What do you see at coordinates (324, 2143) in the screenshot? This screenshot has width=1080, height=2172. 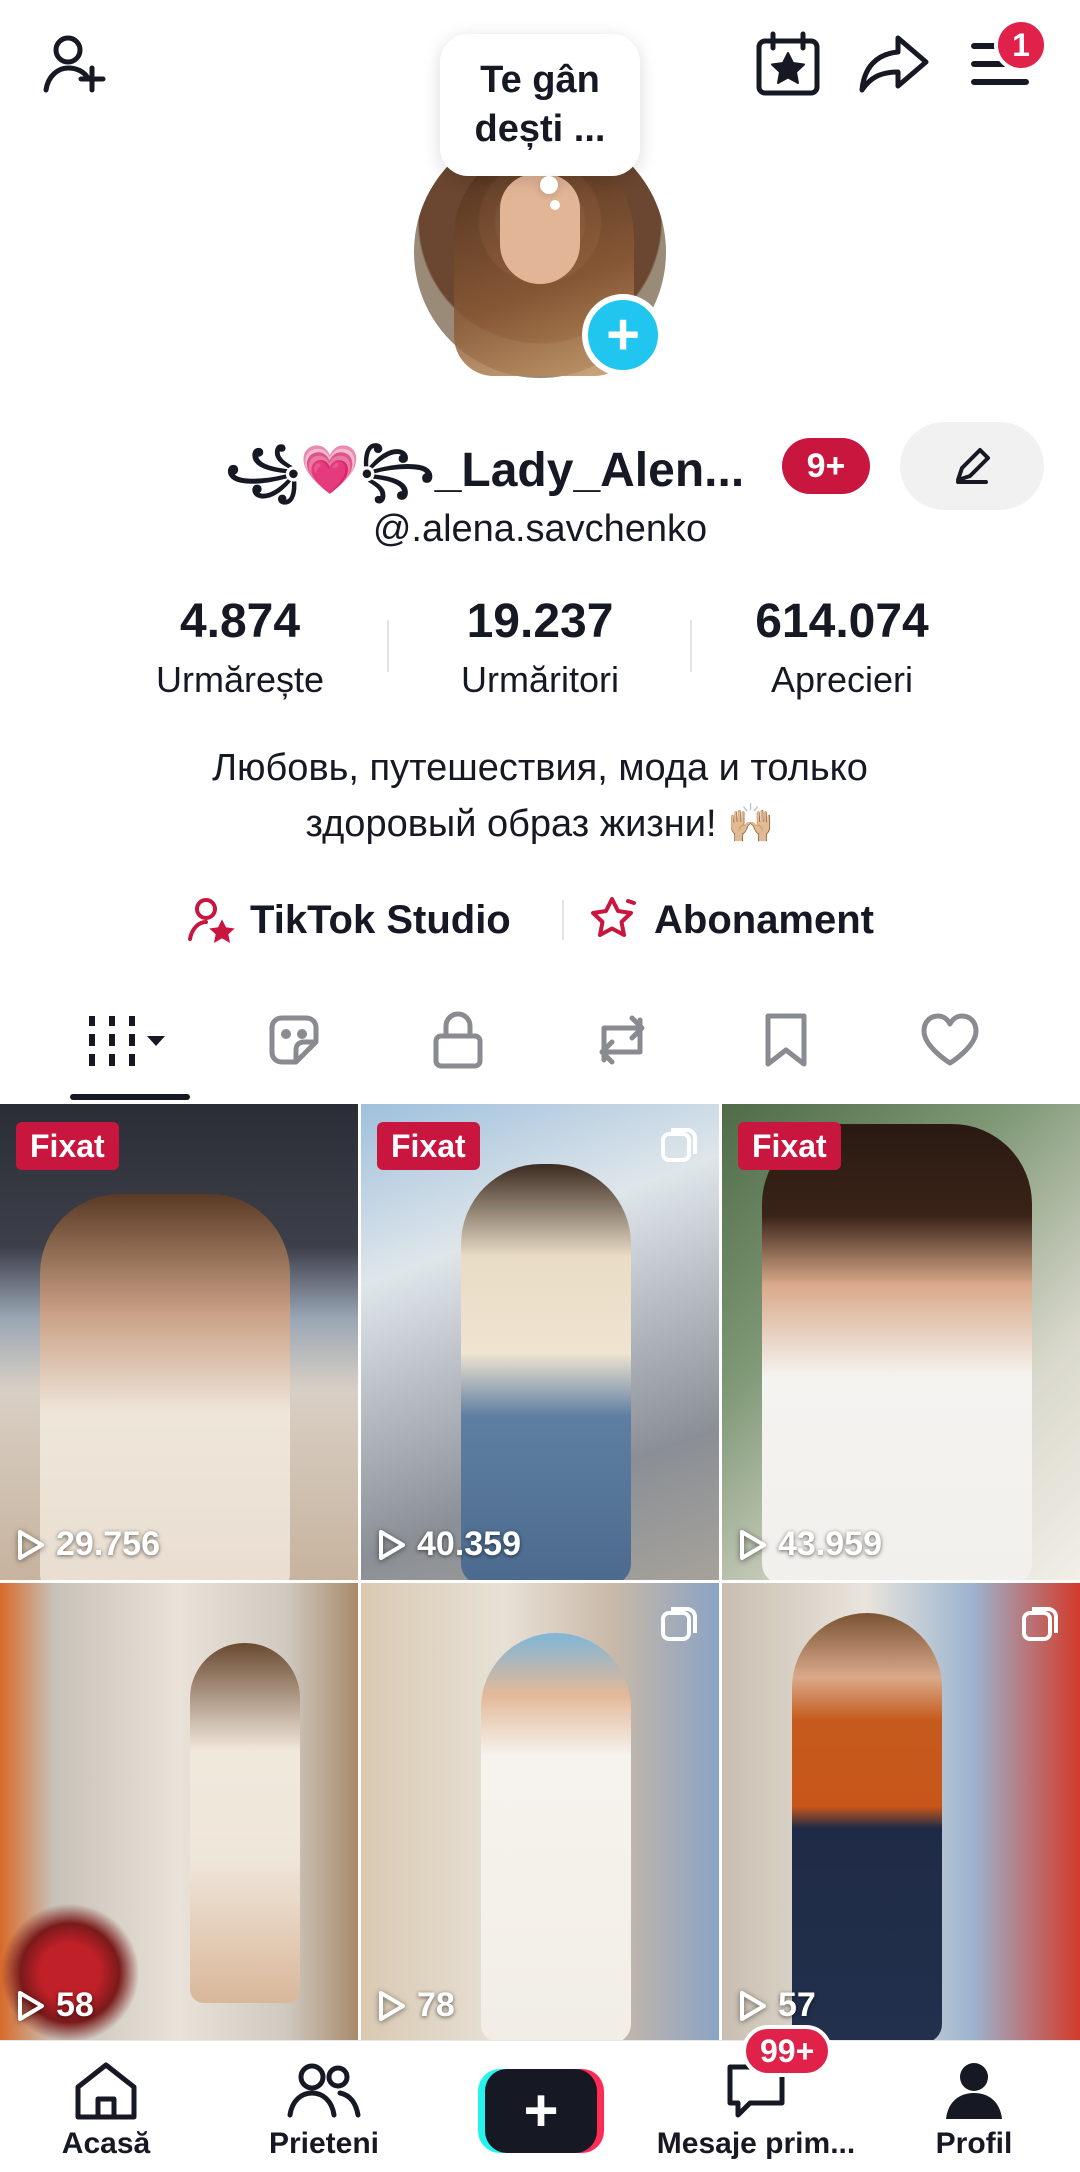 I see `nav-label: Prieteni` at bounding box center [324, 2143].